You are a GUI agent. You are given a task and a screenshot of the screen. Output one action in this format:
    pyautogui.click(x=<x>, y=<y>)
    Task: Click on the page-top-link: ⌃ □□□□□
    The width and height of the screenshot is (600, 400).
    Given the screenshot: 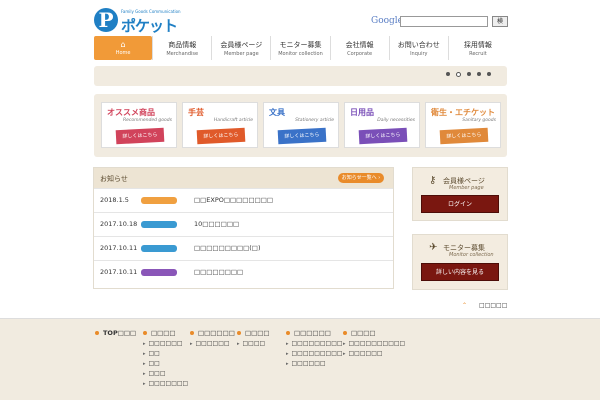 What is the action you would take?
    pyautogui.click(x=484, y=305)
    